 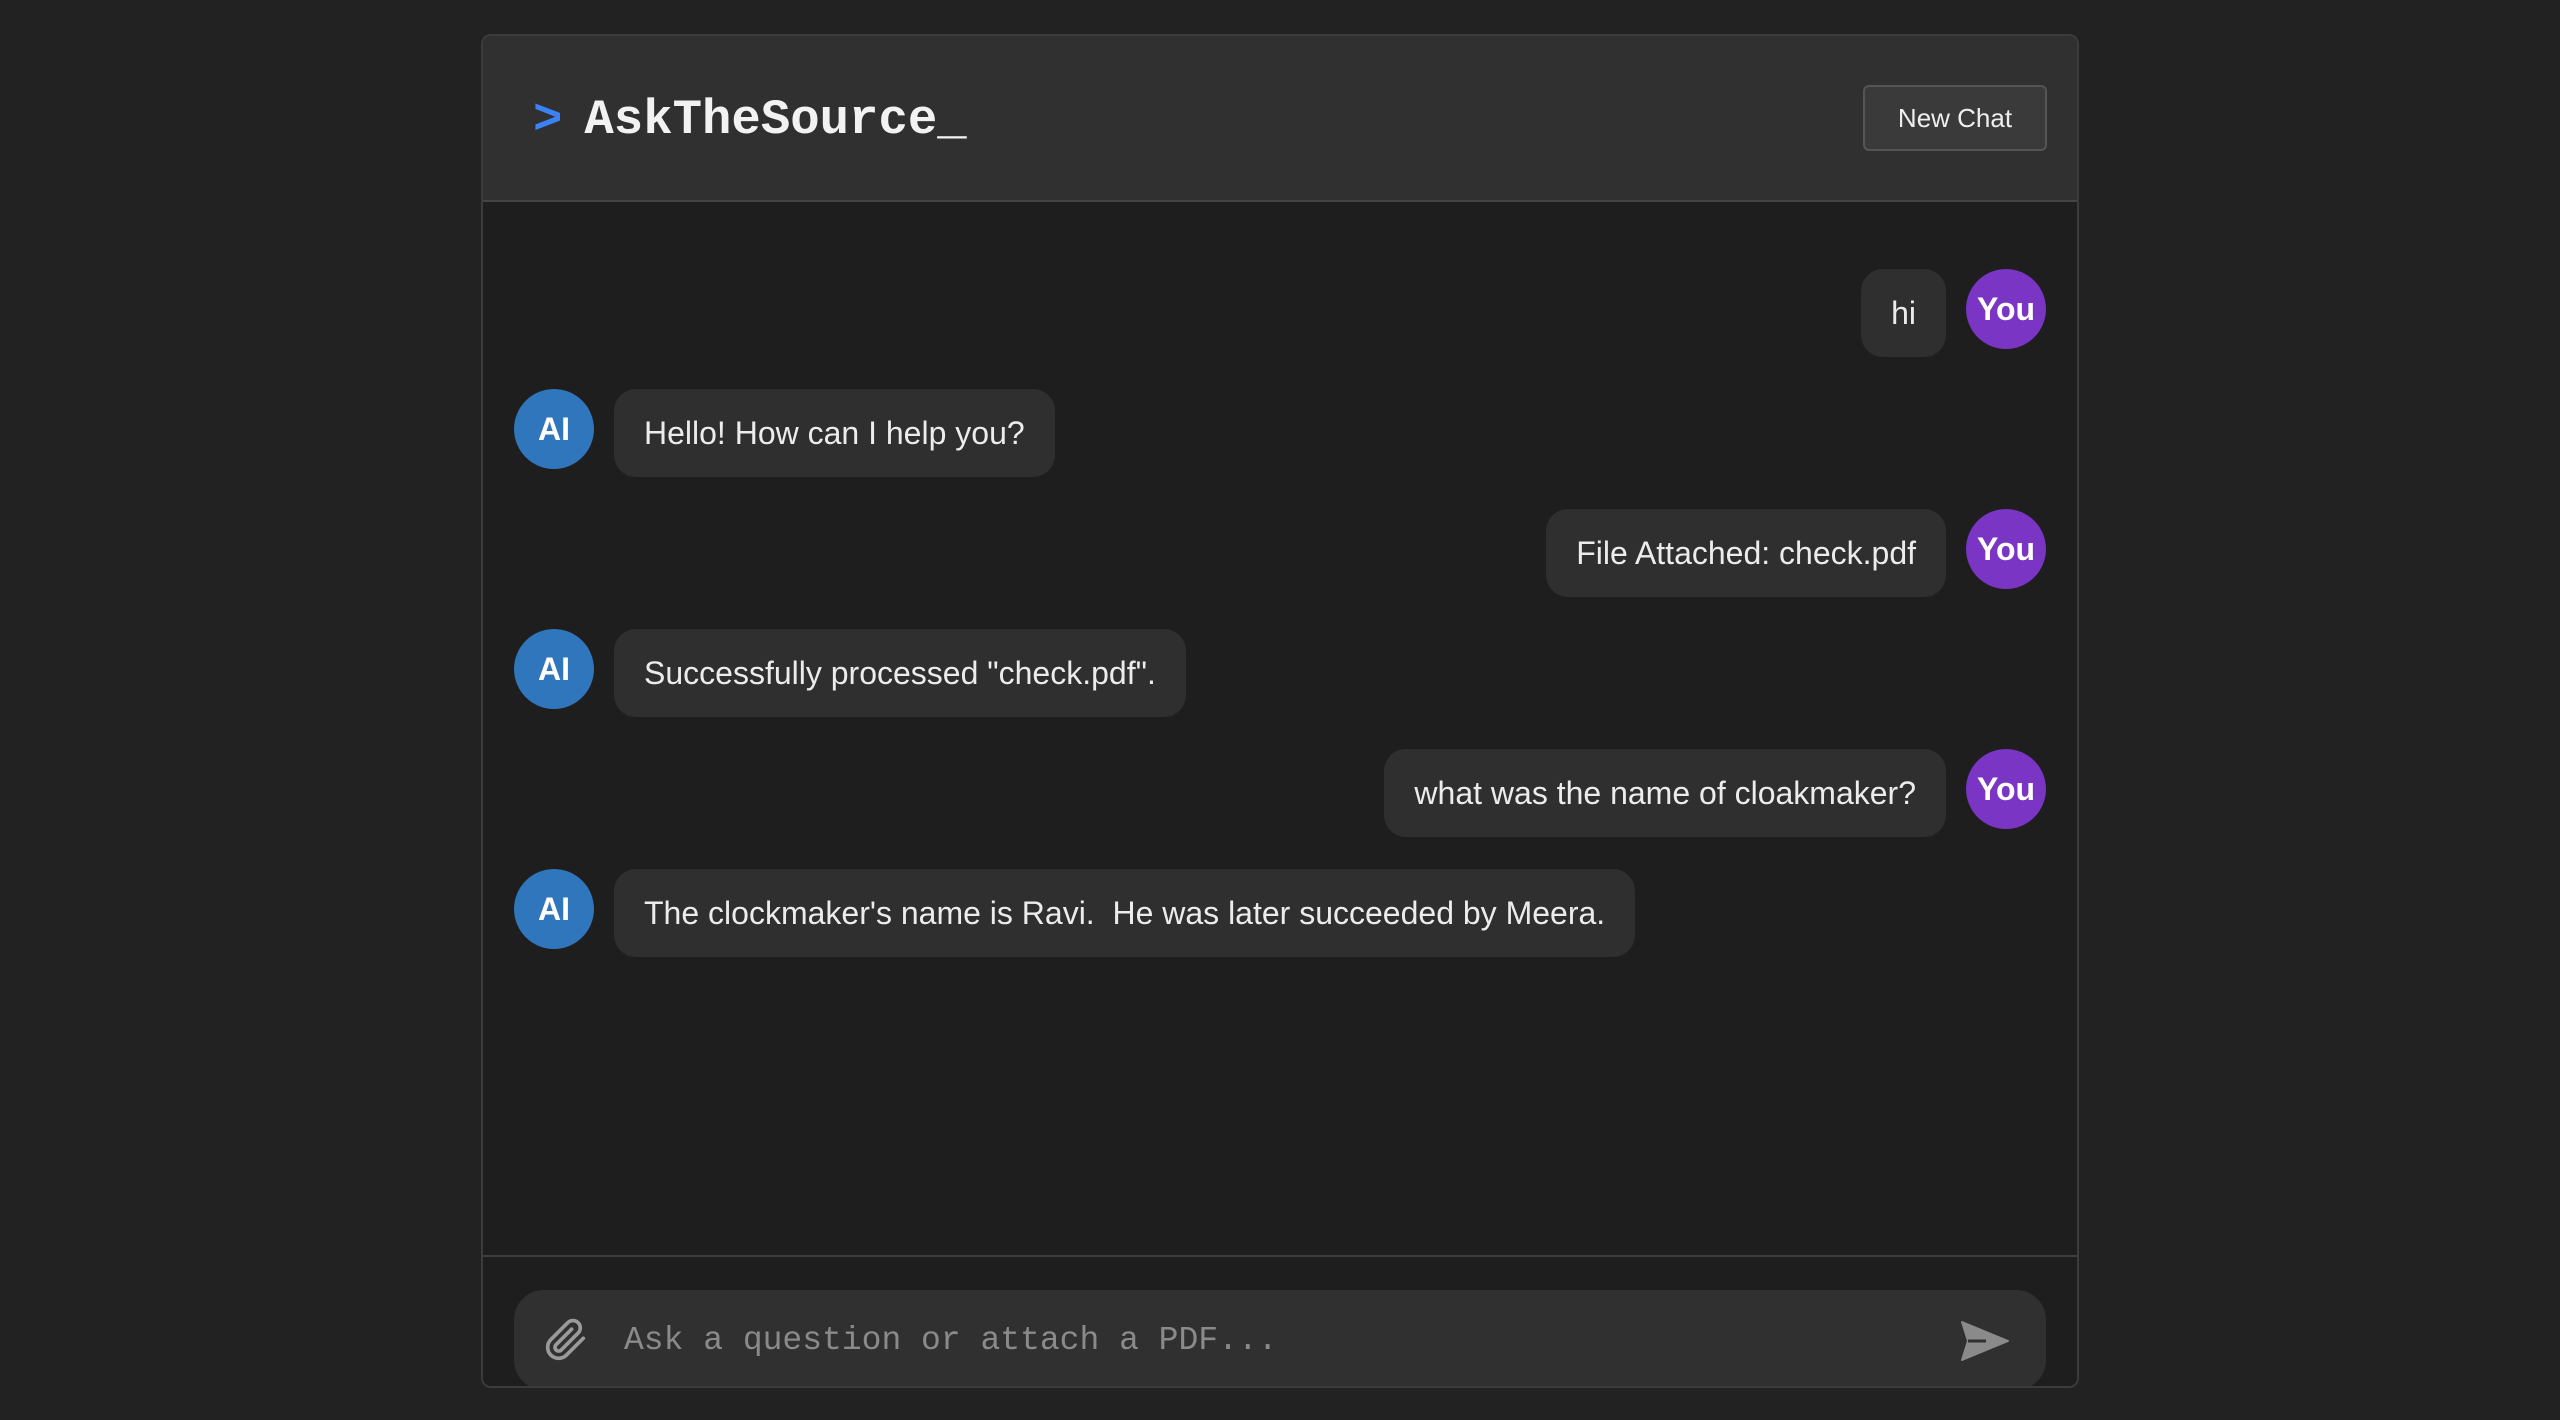 I want to click on app-title: AskTheSource, so click(x=761, y=120).